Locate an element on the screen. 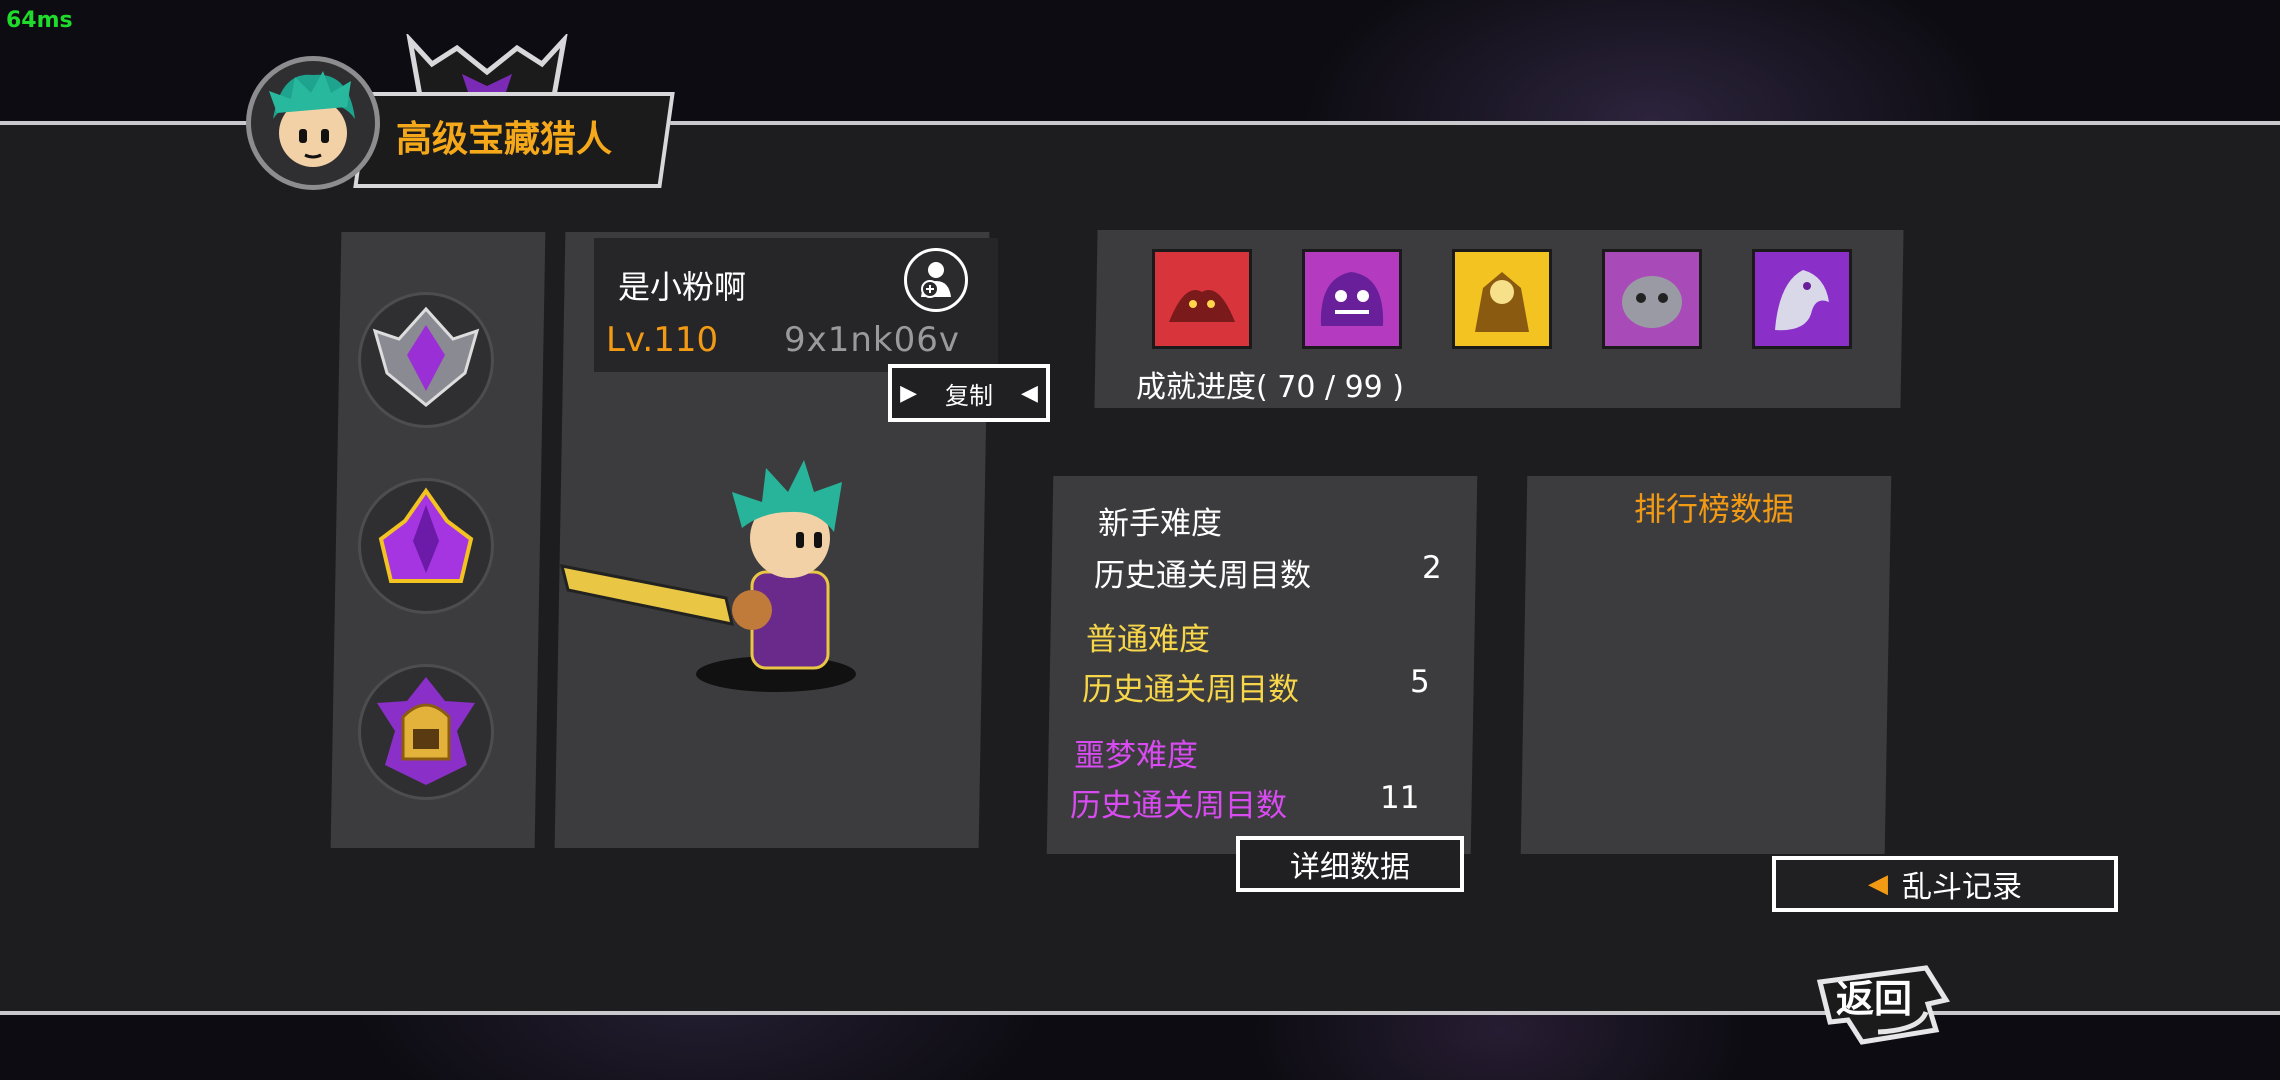 This screenshot has height=1080, width=2280. normal-title: 普通难度 is located at coordinates (1148, 640).